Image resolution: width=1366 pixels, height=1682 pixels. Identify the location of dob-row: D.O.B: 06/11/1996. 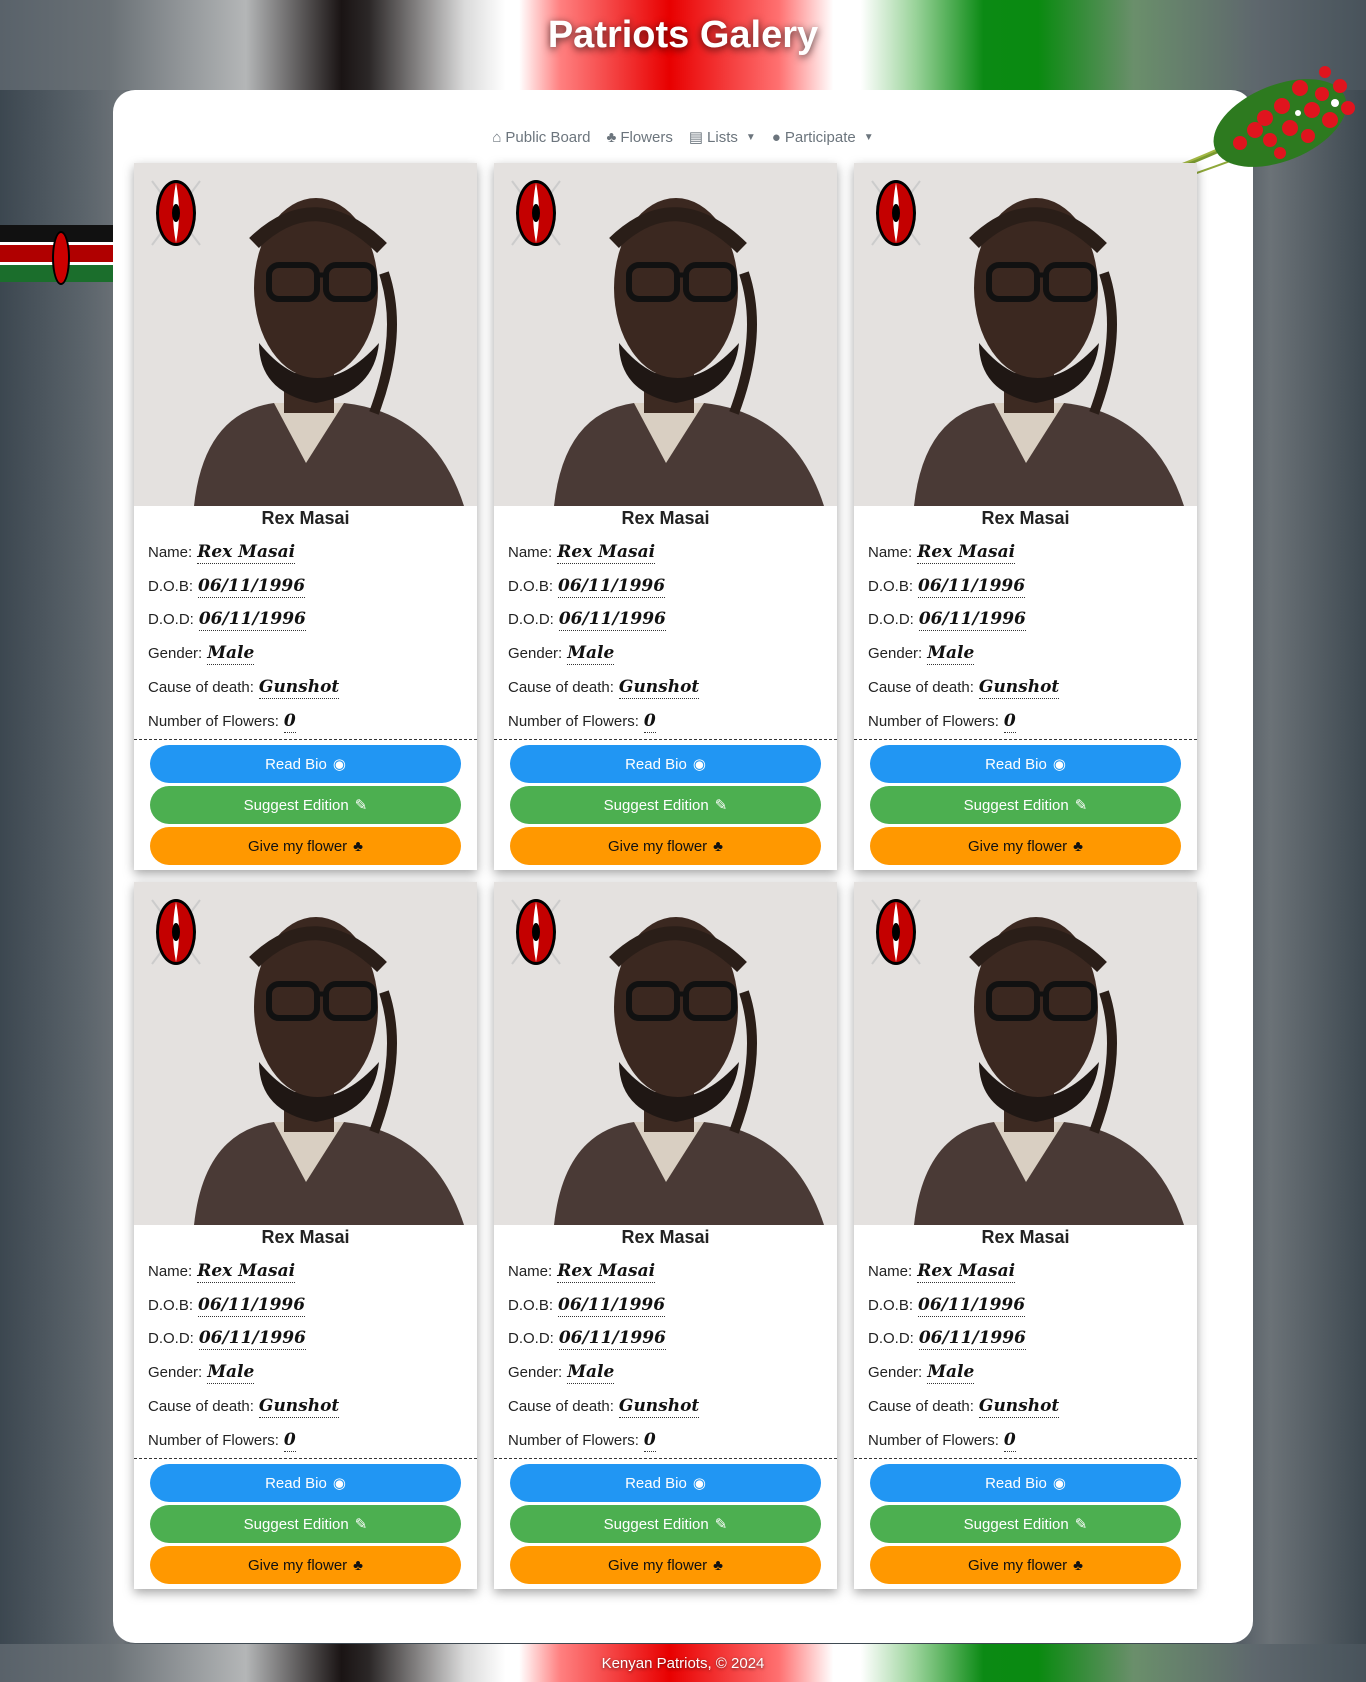
(227, 587).